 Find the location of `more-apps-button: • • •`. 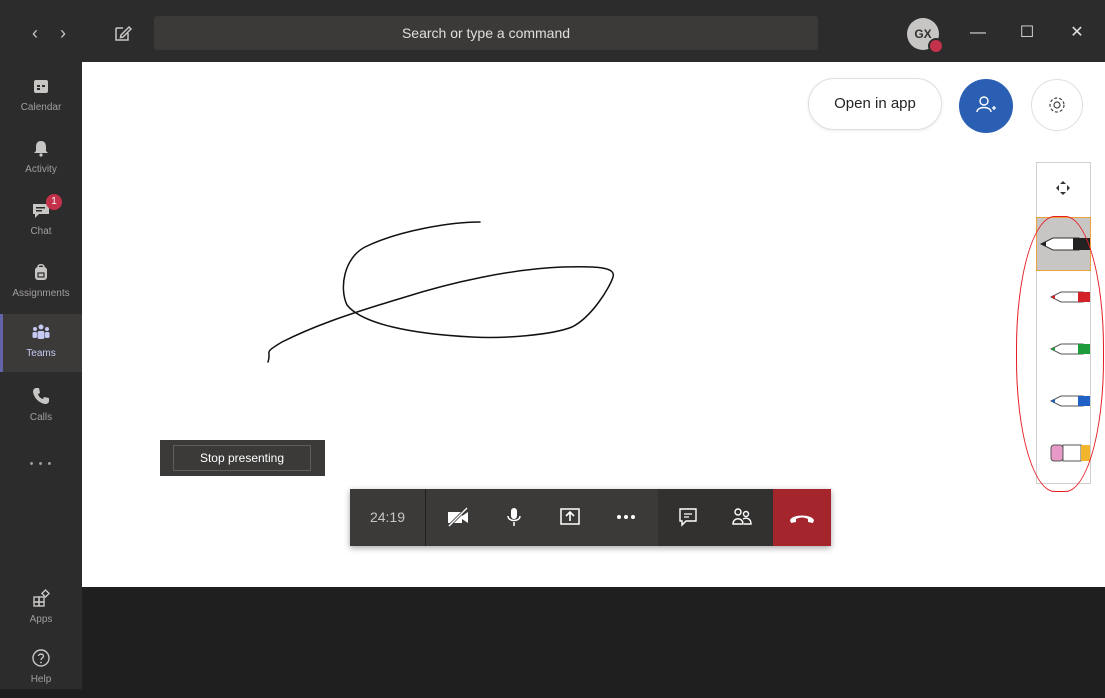

more-apps-button: • • • is located at coordinates (41, 464).